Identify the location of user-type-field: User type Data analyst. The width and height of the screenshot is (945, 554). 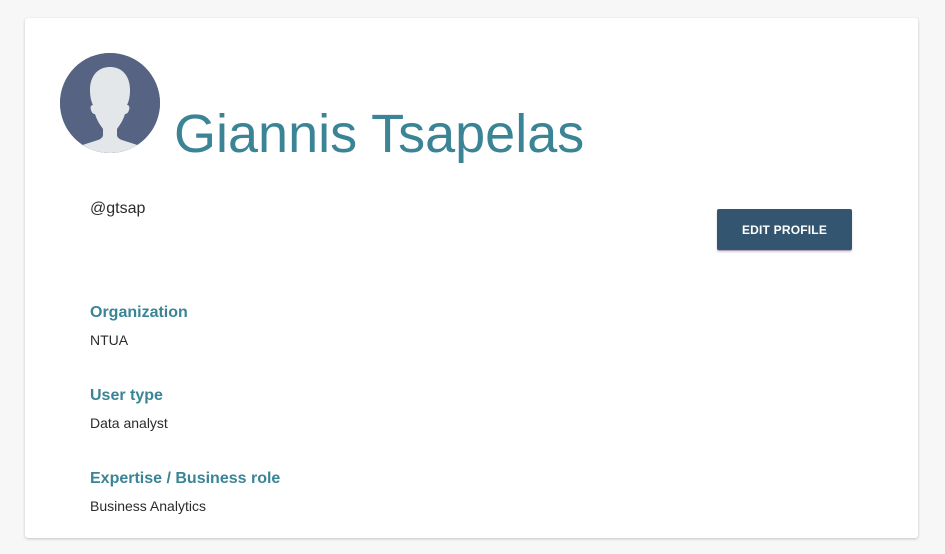
(129, 409).